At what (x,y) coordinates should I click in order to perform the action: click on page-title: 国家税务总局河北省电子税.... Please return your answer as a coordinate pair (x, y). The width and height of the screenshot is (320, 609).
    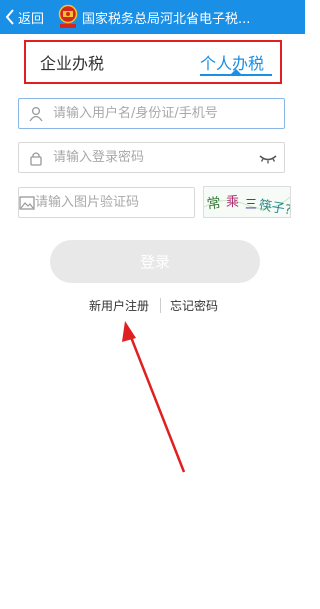
    Looking at the image, I should click on (166, 19).